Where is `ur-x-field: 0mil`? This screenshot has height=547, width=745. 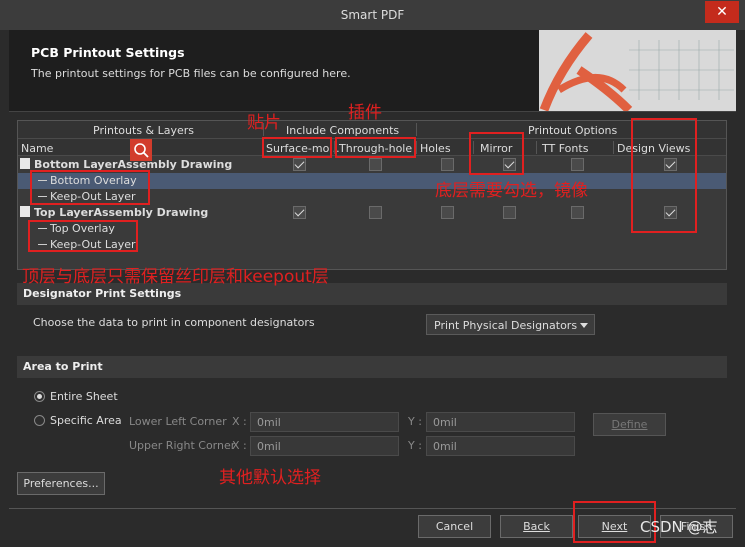 ur-x-field: 0mil is located at coordinates (324, 446).